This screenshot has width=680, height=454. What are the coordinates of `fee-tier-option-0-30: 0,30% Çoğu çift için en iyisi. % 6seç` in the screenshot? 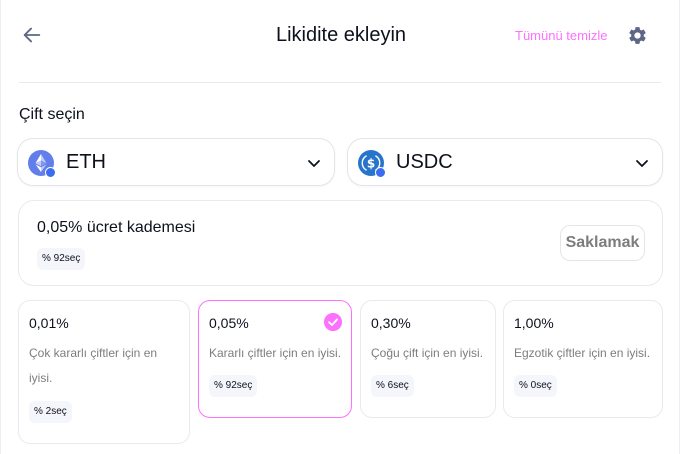 It's located at (428, 359).